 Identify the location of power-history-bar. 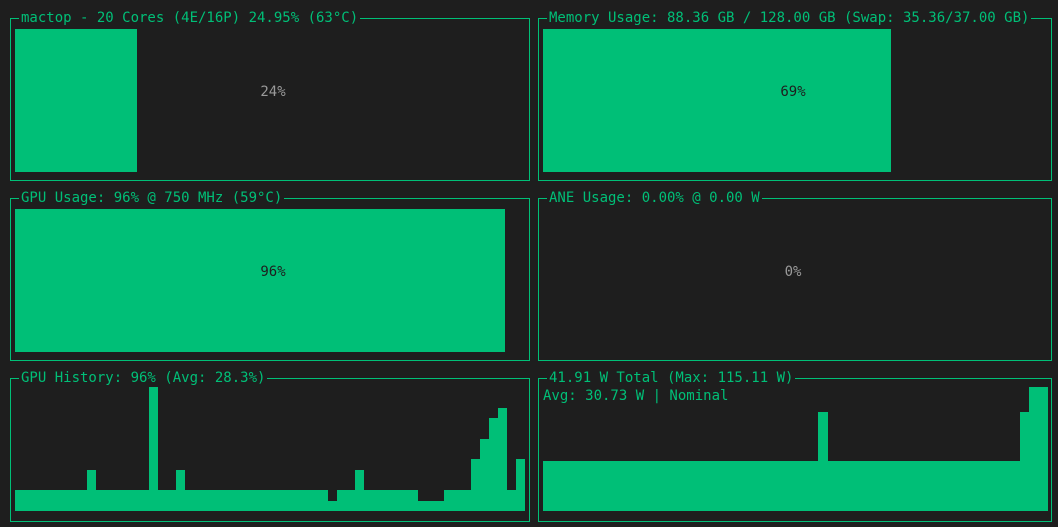
(1042, 449).